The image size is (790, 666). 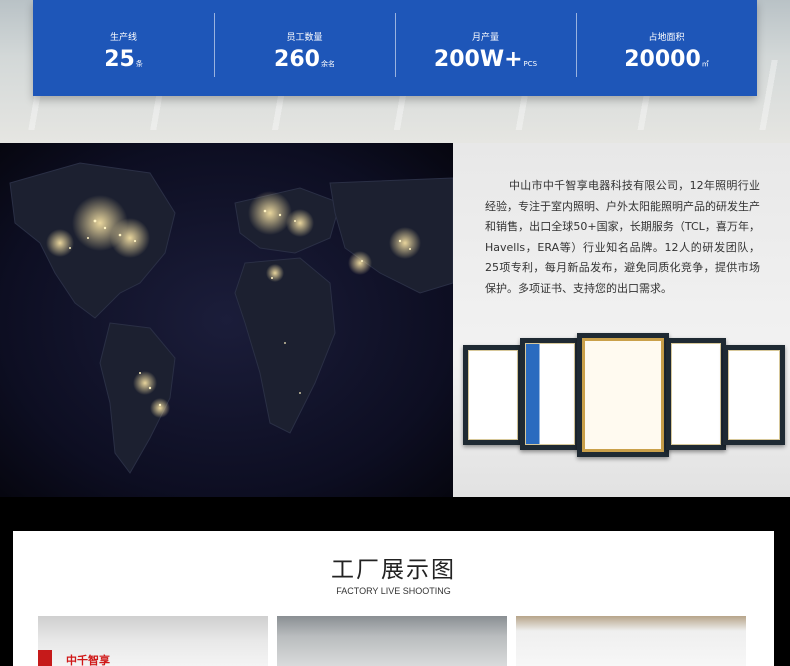 I want to click on factory-photo-showroom, so click(x=631, y=641).